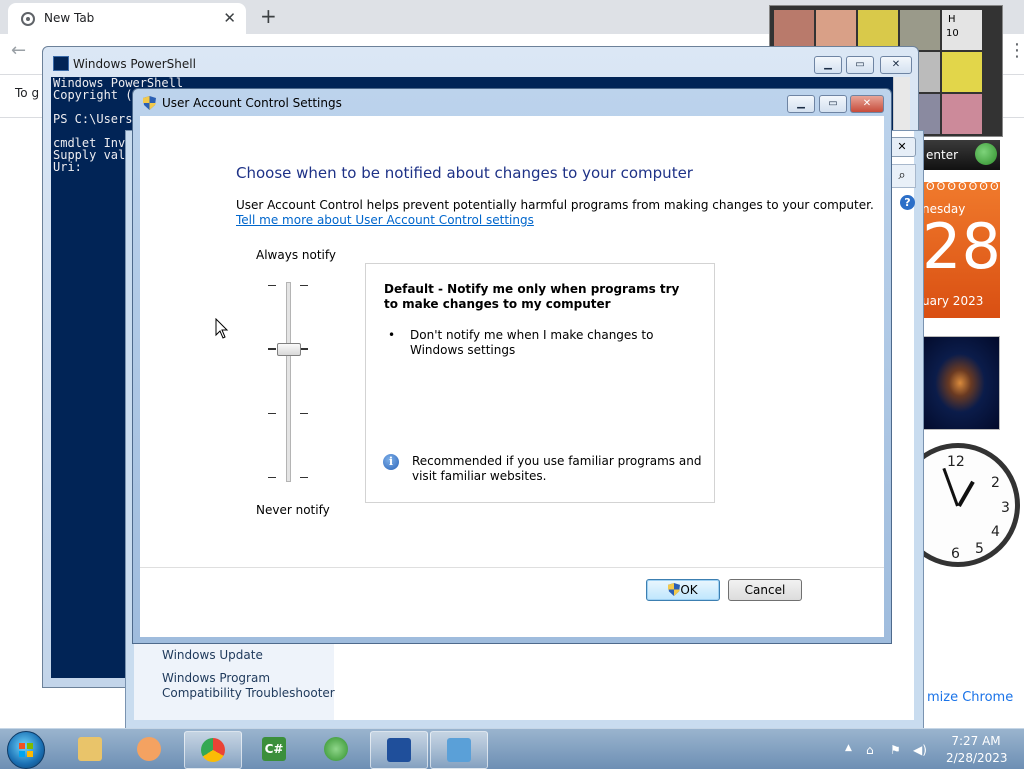  Describe the element at coordinates (952, 33) in the screenshot. I see `slideshow-caption: 10` at that location.